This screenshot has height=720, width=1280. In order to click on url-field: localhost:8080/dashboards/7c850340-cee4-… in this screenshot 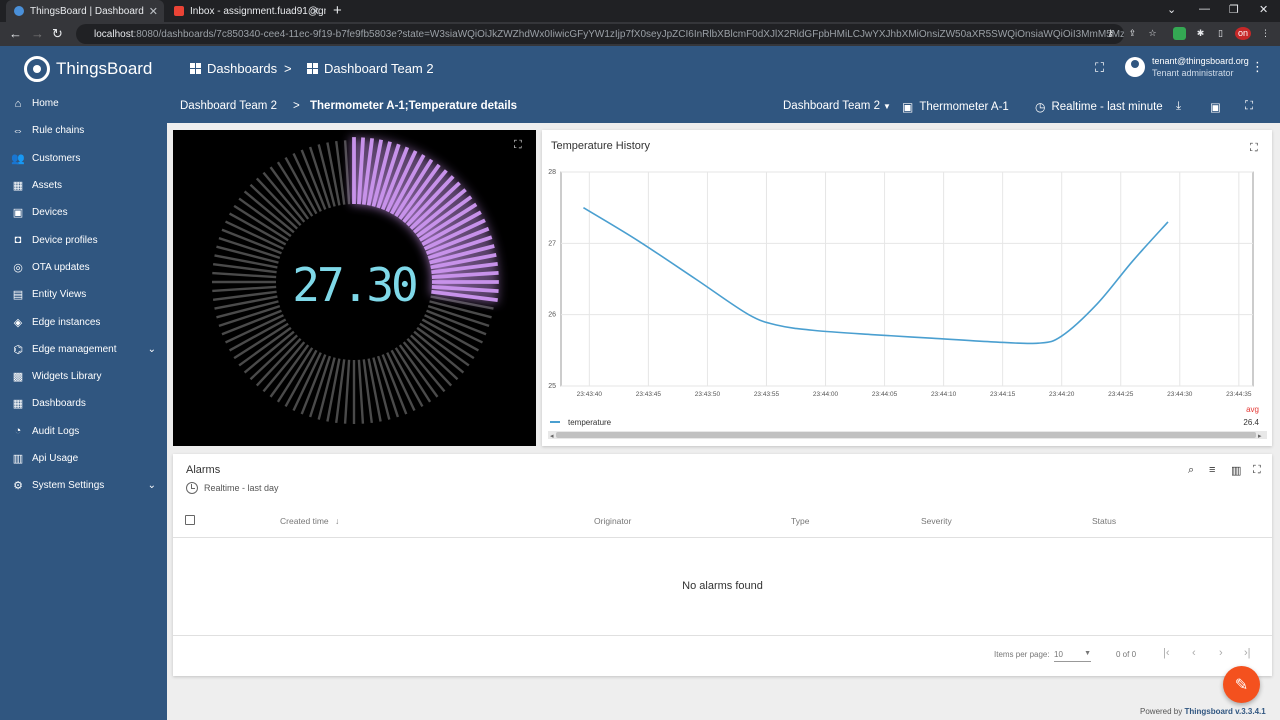, I will do `click(600, 34)`.